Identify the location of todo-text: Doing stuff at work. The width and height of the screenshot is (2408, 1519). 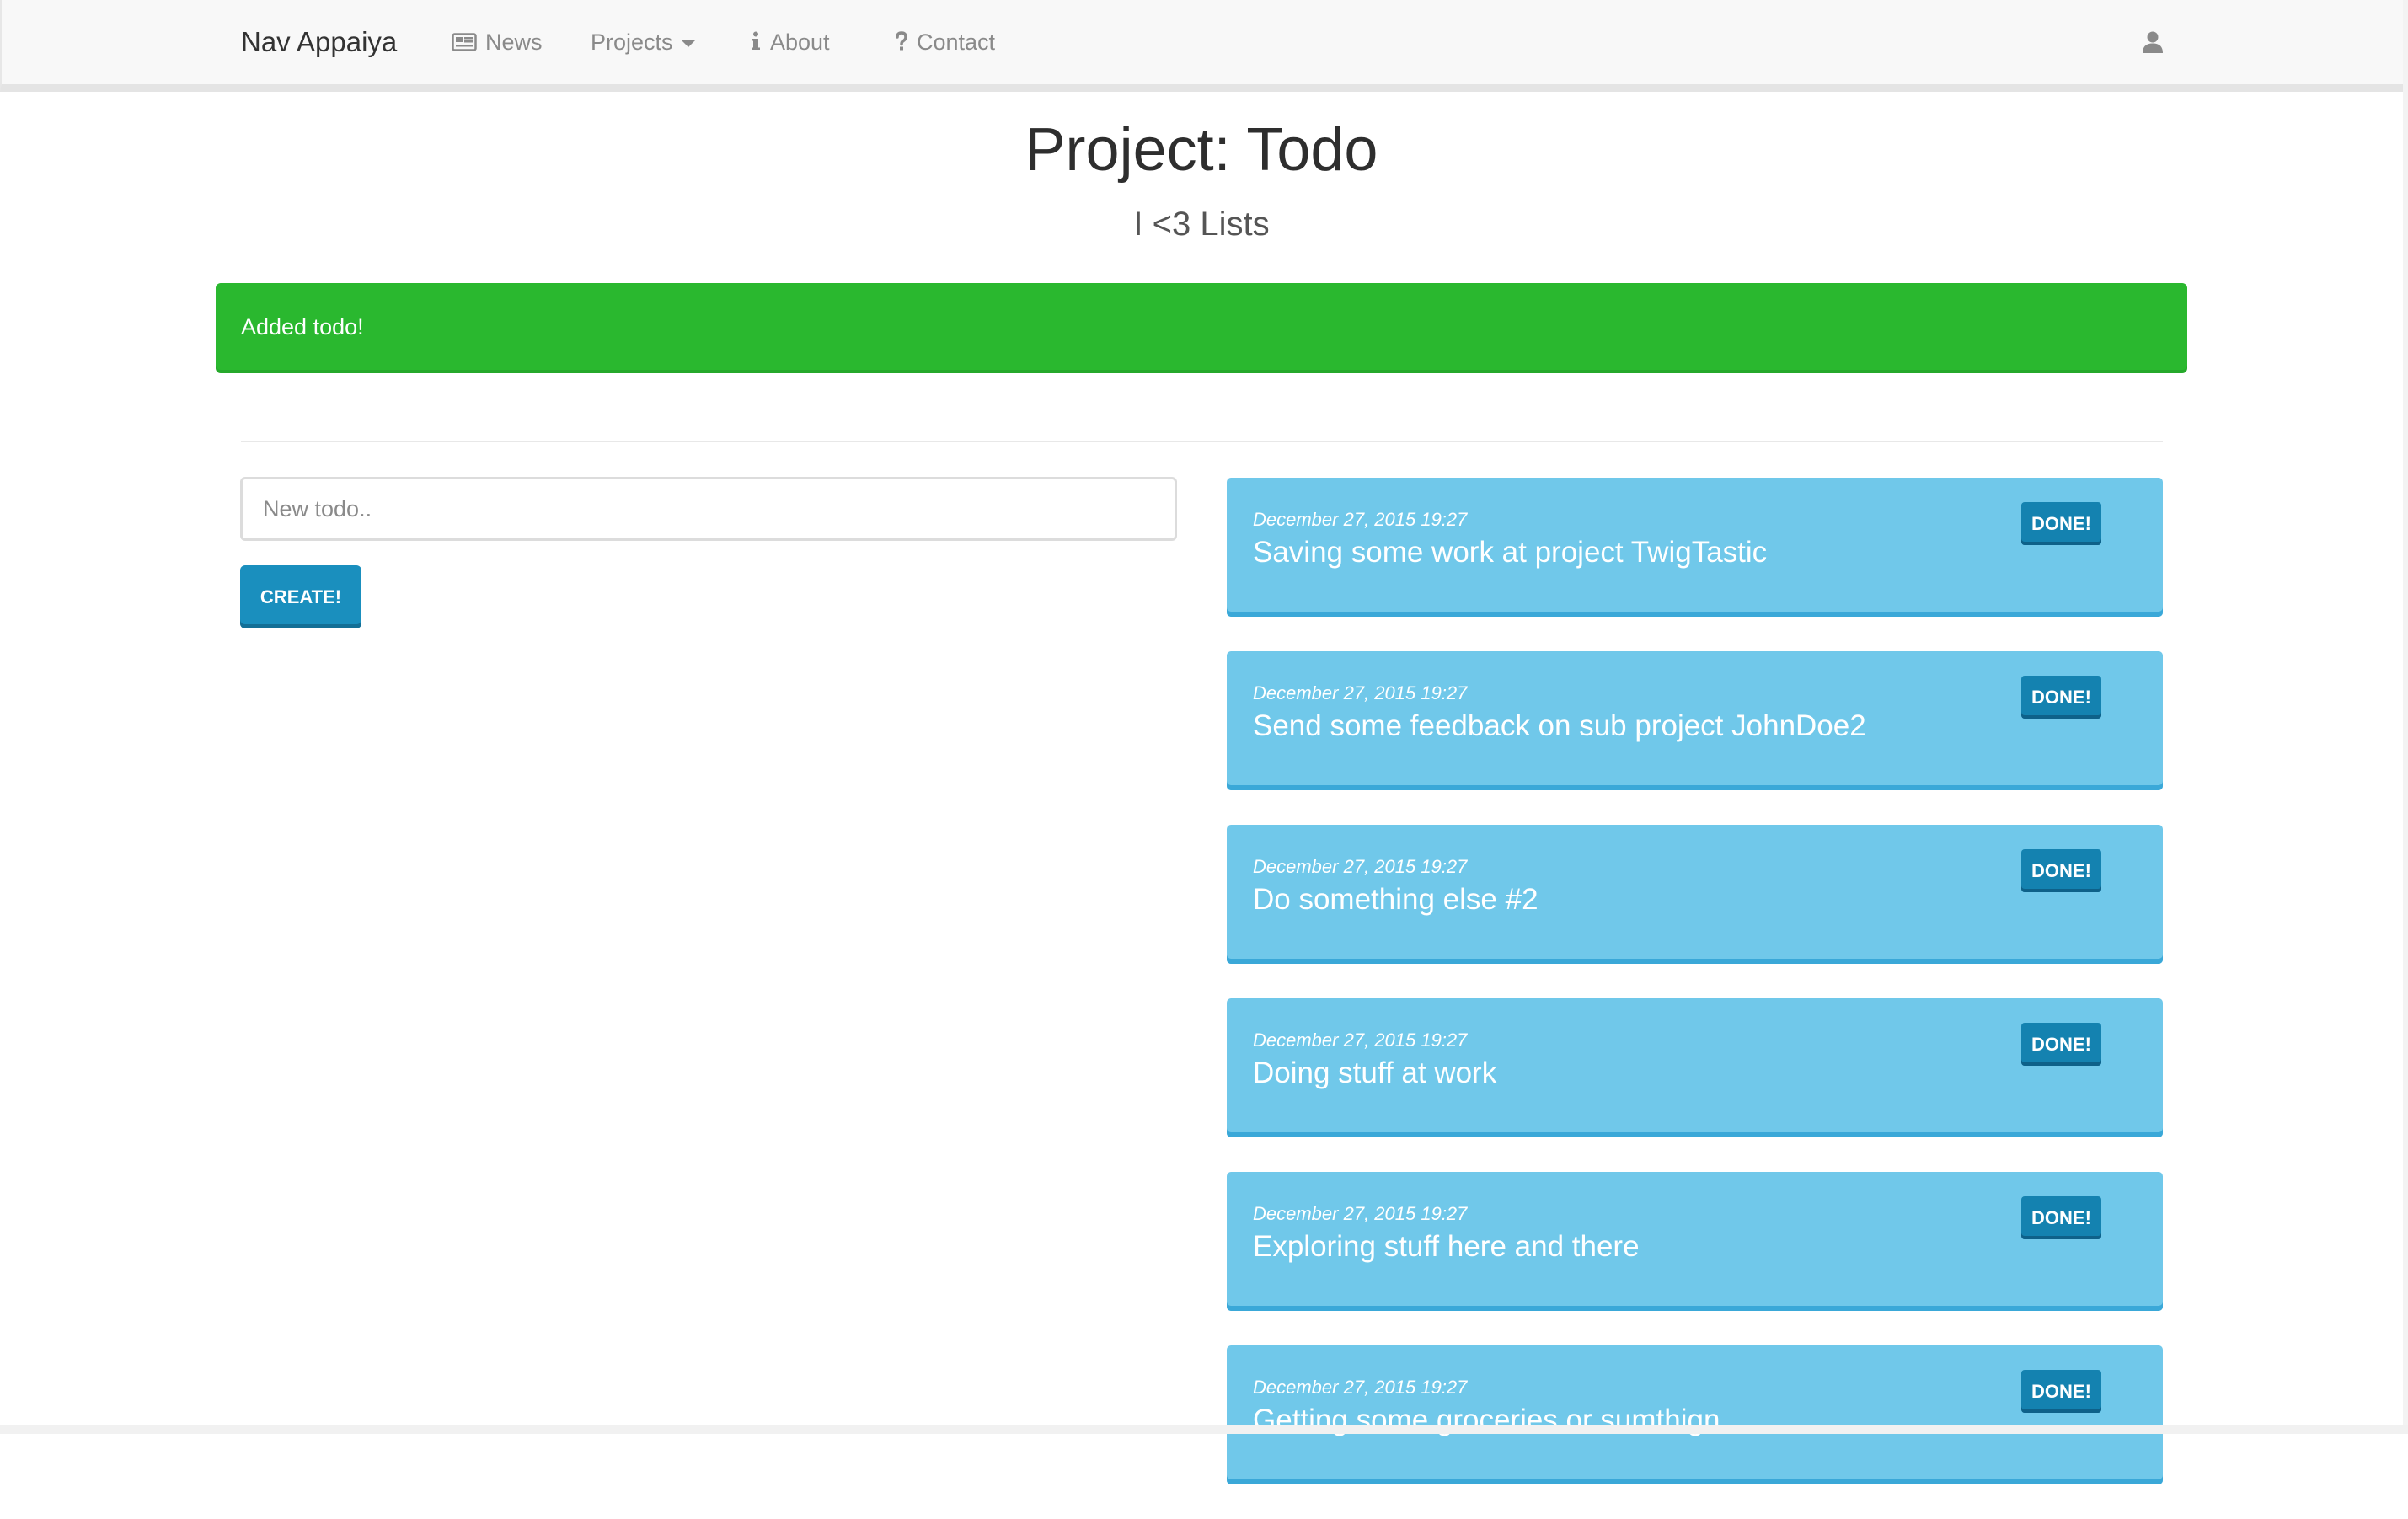
(1375, 1072).